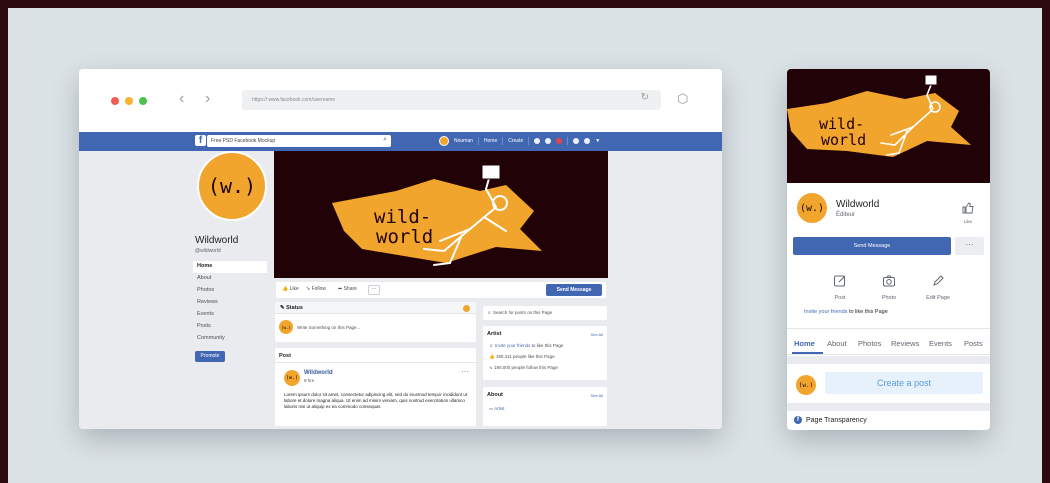 The width and height of the screenshot is (1050, 483). What do you see at coordinates (889, 287) in the screenshot?
I see `mobile-photo-action: Photo` at bounding box center [889, 287].